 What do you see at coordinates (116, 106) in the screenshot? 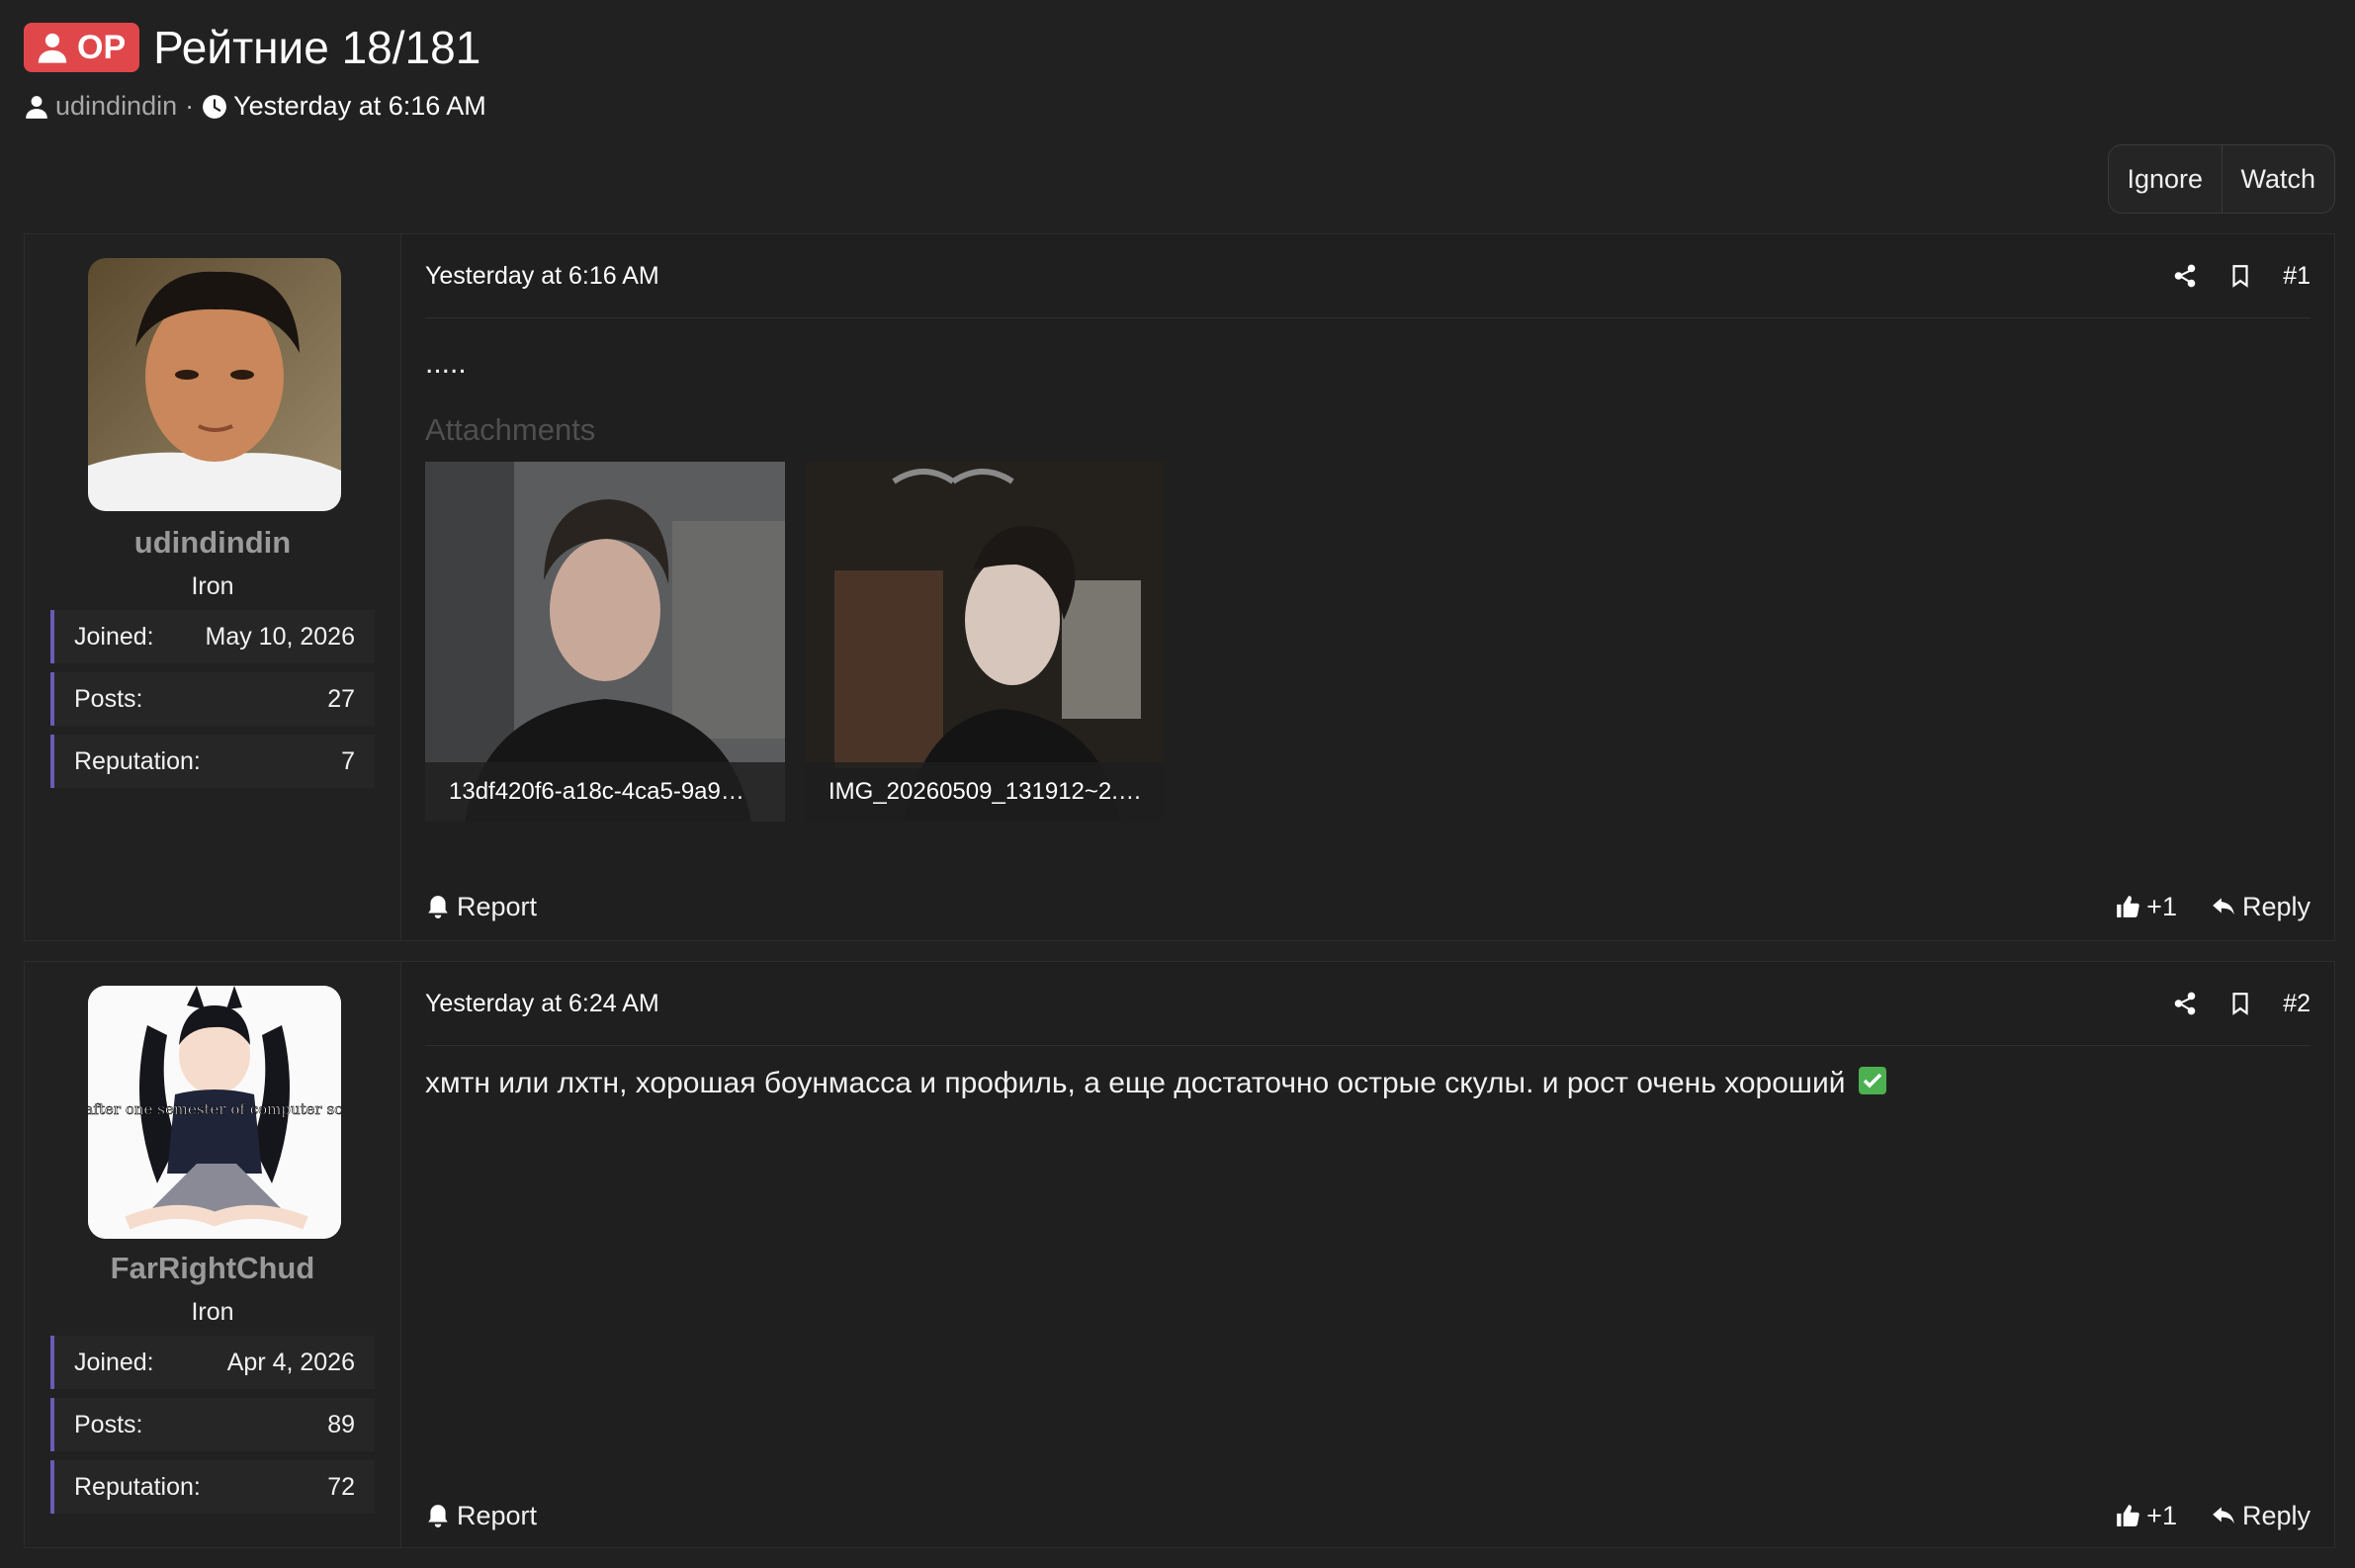
I see `thread-author-link: udindindin` at bounding box center [116, 106].